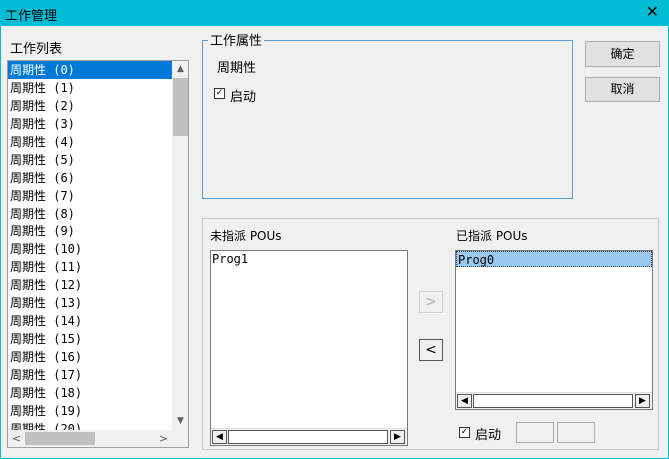  I want to click on title-bar: 工作管理 ✕, so click(334, 13).